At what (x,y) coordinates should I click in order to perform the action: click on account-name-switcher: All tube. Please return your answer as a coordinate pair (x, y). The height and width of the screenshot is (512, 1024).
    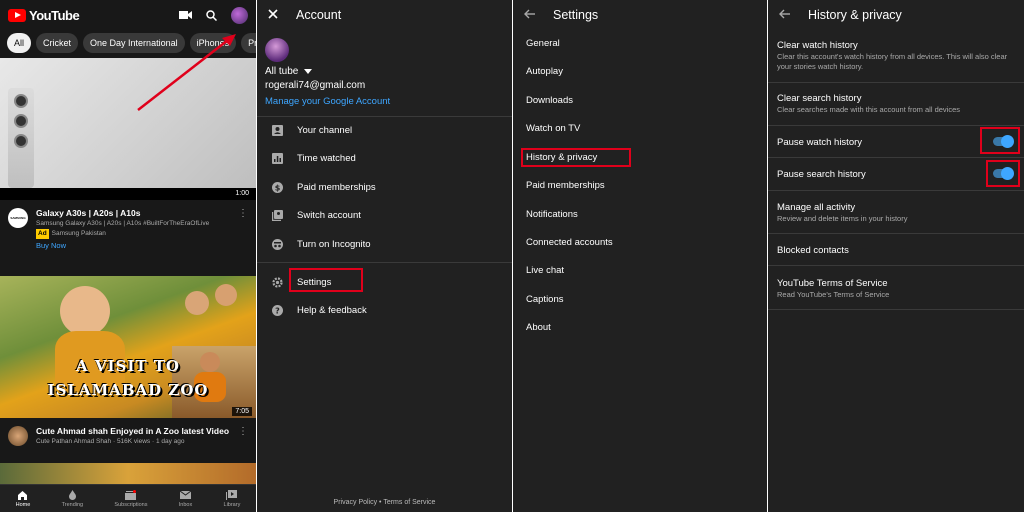
    Looking at the image, I should click on (289, 71).